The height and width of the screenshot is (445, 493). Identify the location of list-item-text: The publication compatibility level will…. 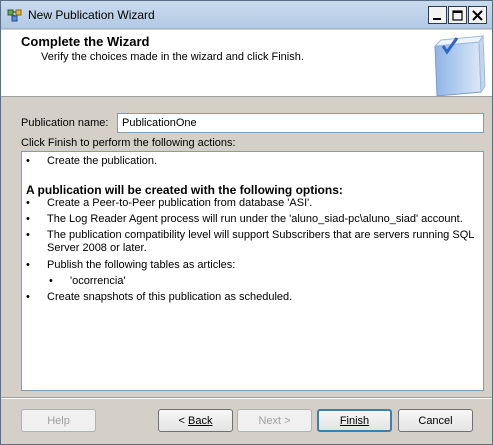
(260, 241).